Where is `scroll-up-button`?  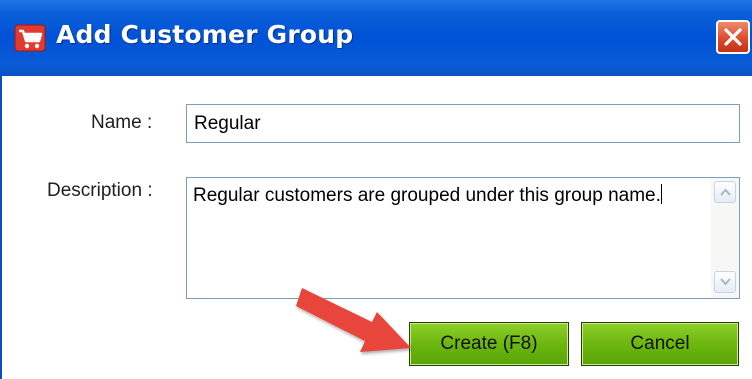
scroll-up-button is located at coordinates (725, 192).